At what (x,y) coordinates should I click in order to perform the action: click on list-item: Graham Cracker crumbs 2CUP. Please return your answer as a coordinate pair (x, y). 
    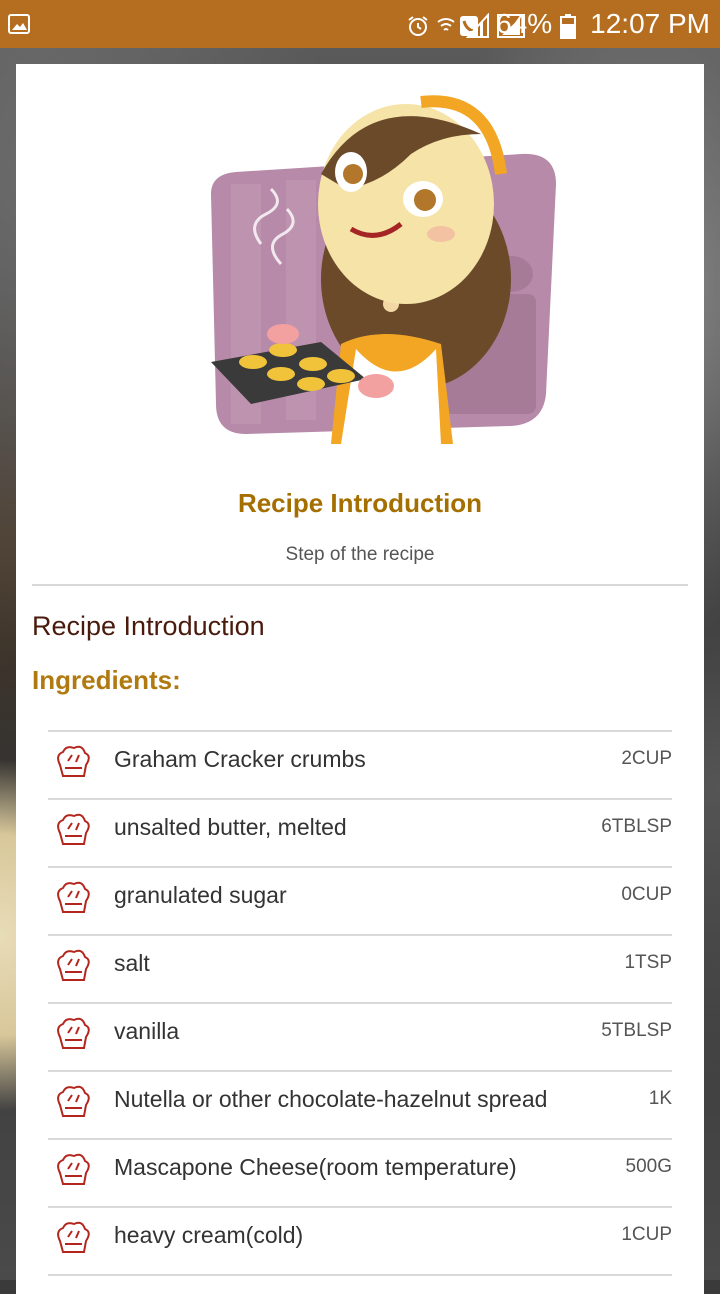
    Looking at the image, I should click on (360, 764).